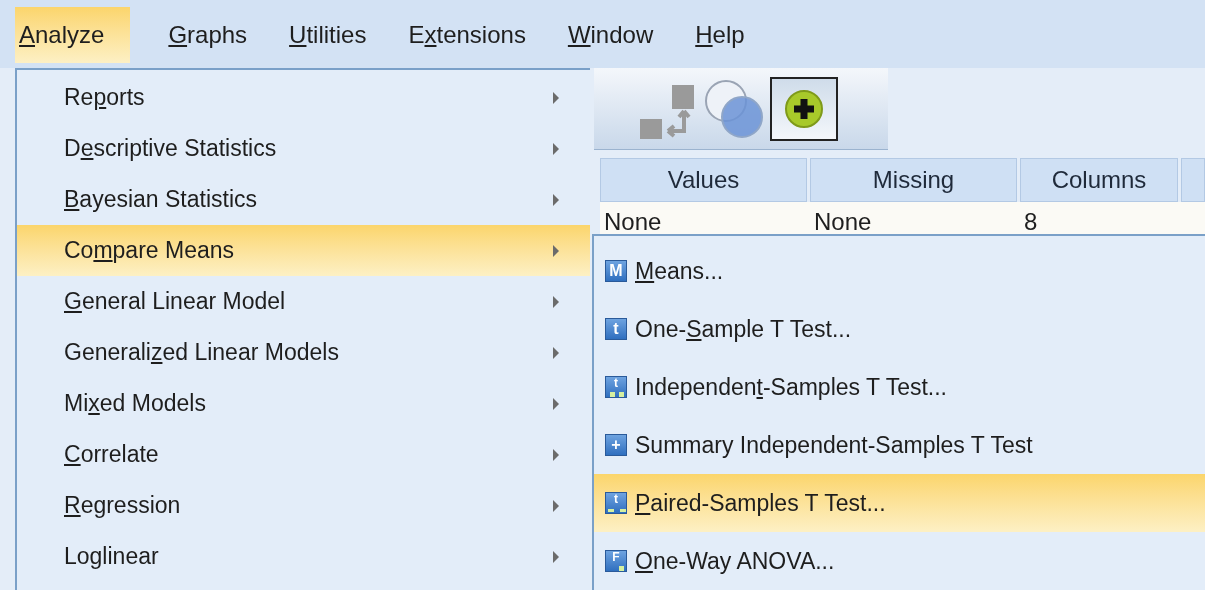 This screenshot has height=590, width=1205. I want to click on menu-item: Analyze, so click(73, 35).